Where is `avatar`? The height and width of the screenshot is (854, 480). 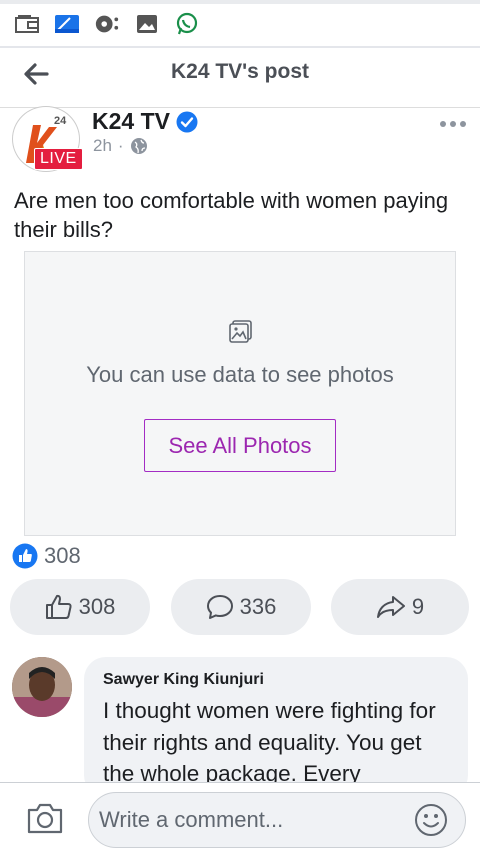 avatar is located at coordinates (42, 687).